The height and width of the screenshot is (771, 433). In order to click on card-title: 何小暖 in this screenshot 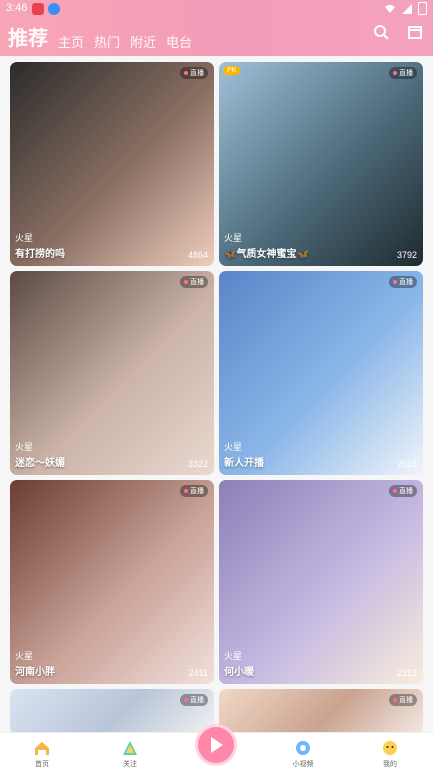, I will do `click(239, 672)`.